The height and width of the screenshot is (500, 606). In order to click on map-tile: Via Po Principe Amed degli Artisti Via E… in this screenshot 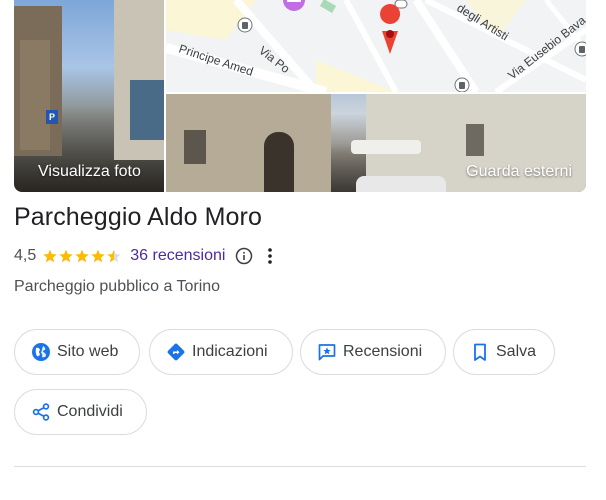, I will do `click(376, 46)`.